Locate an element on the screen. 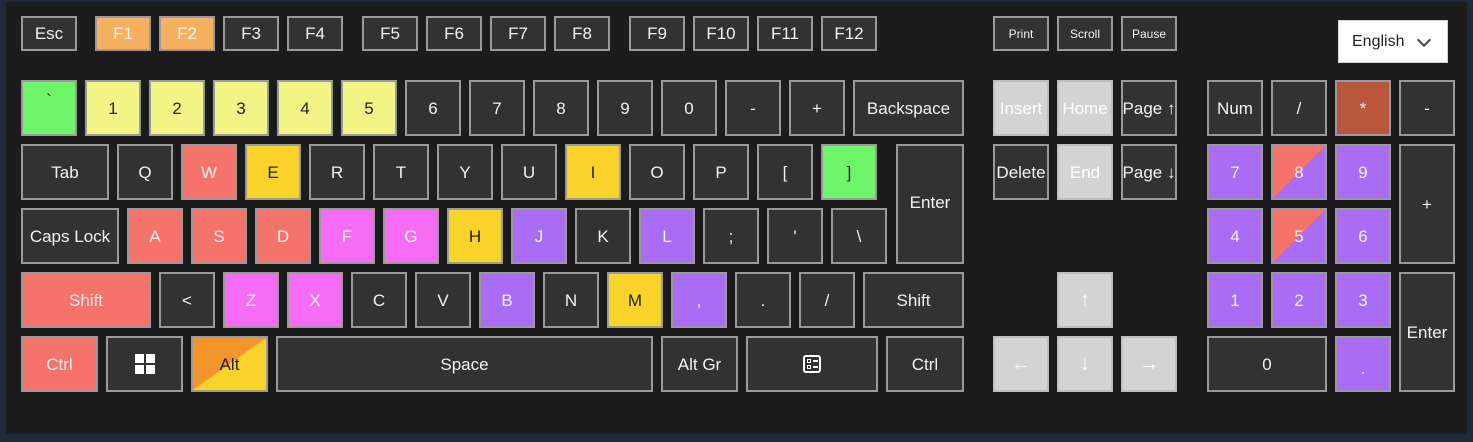 This screenshot has height=442, width=1473. key-f1: F1 is located at coordinates (123, 33).